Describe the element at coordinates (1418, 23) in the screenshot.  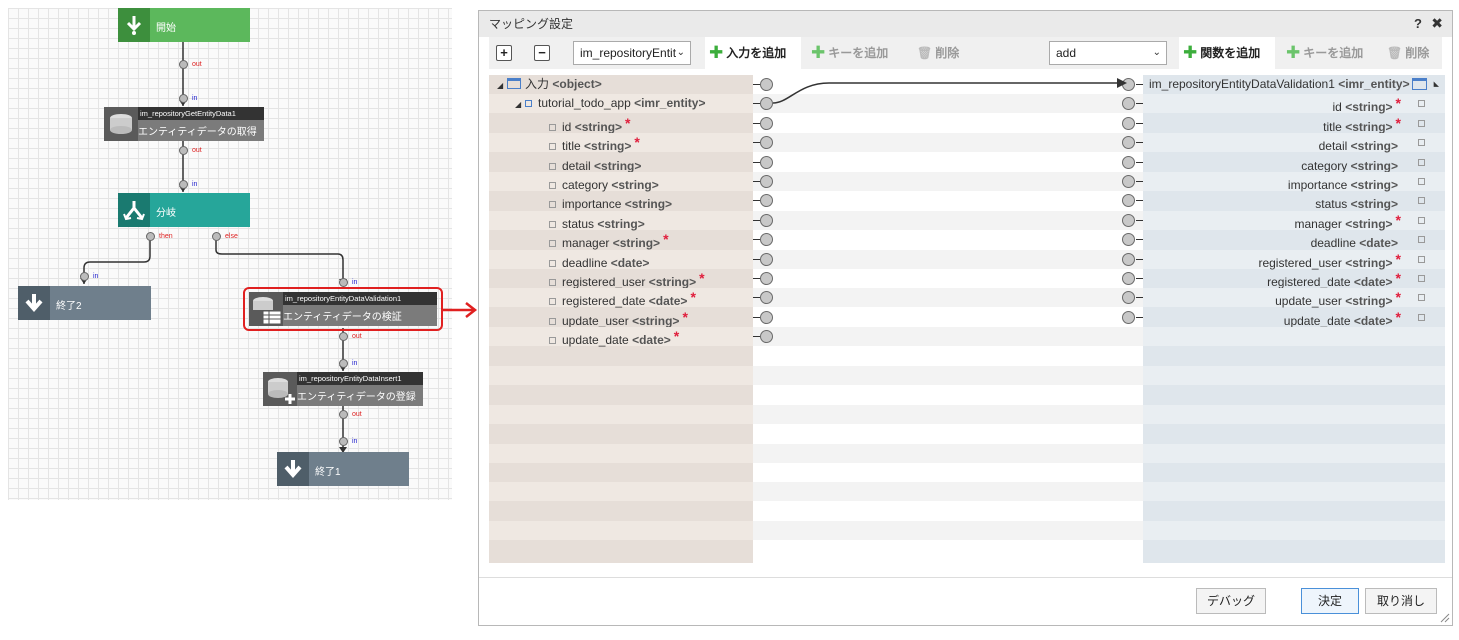
I see `help-icon: ?` at that location.